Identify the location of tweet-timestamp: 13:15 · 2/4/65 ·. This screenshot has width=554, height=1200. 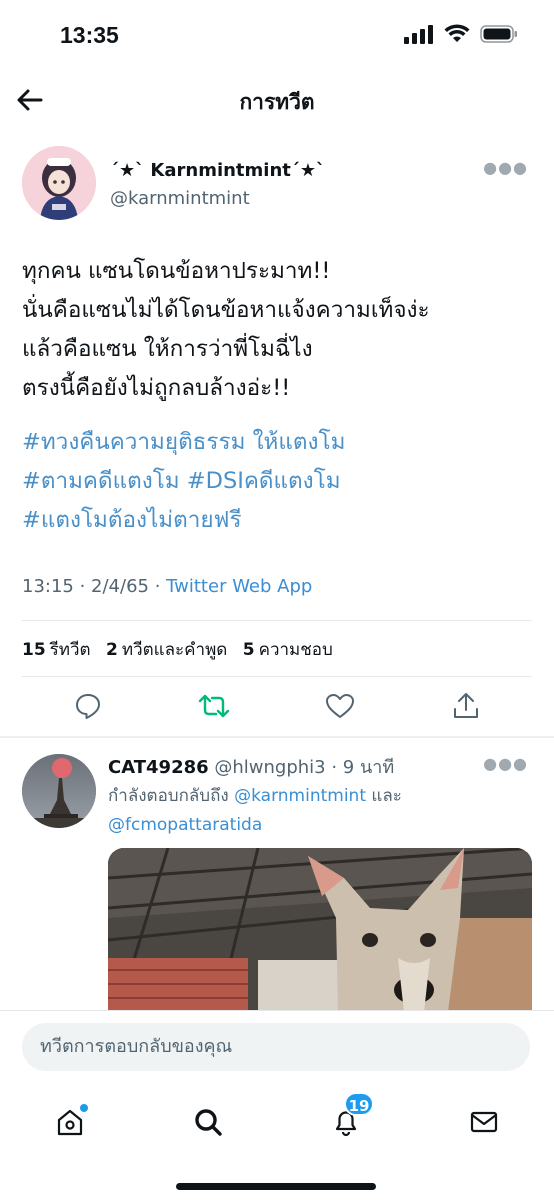
(94, 586).